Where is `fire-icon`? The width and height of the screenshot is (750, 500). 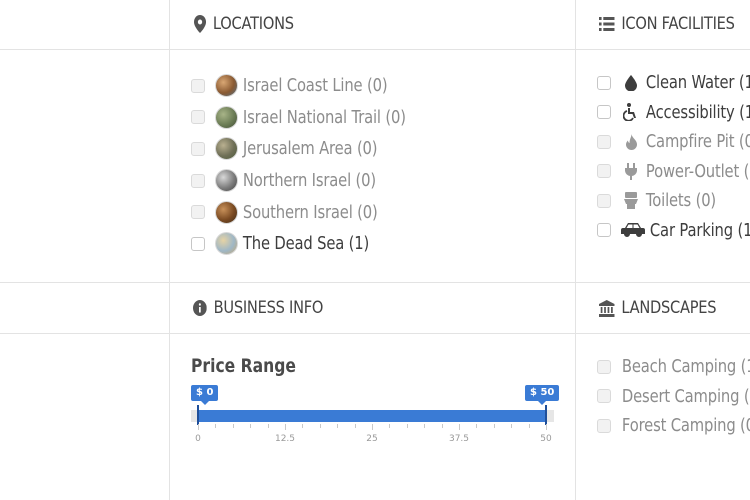 fire-icon is located at coordinates (631, 142).